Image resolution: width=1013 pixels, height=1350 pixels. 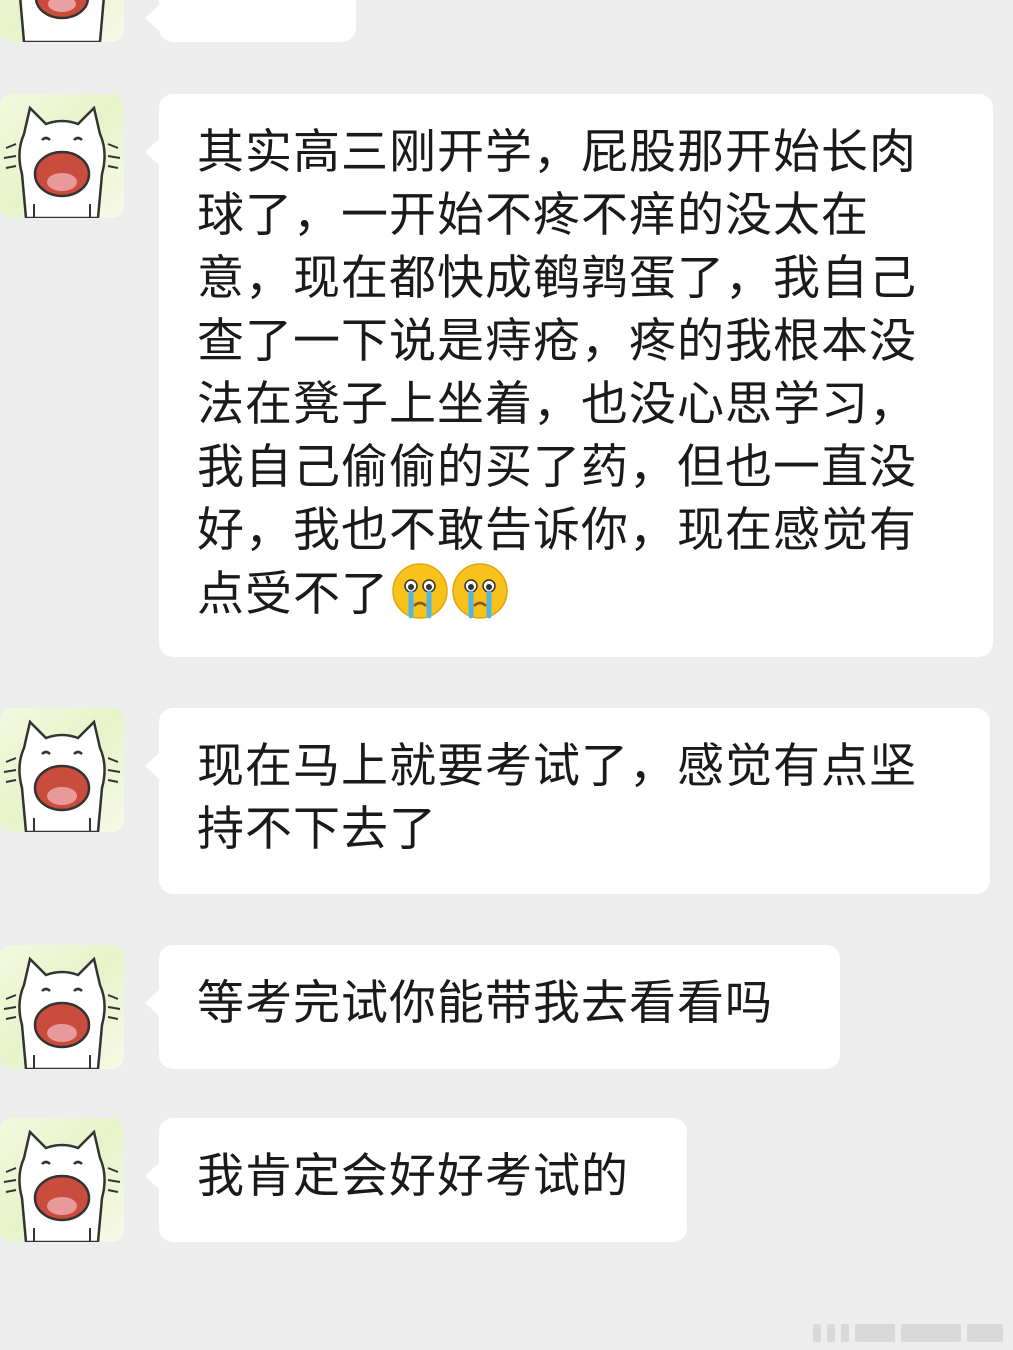 I want to click on message-bubble: 现在马上就要考试了，感觉有点坚持不下去了, so click(x=567, y=801).